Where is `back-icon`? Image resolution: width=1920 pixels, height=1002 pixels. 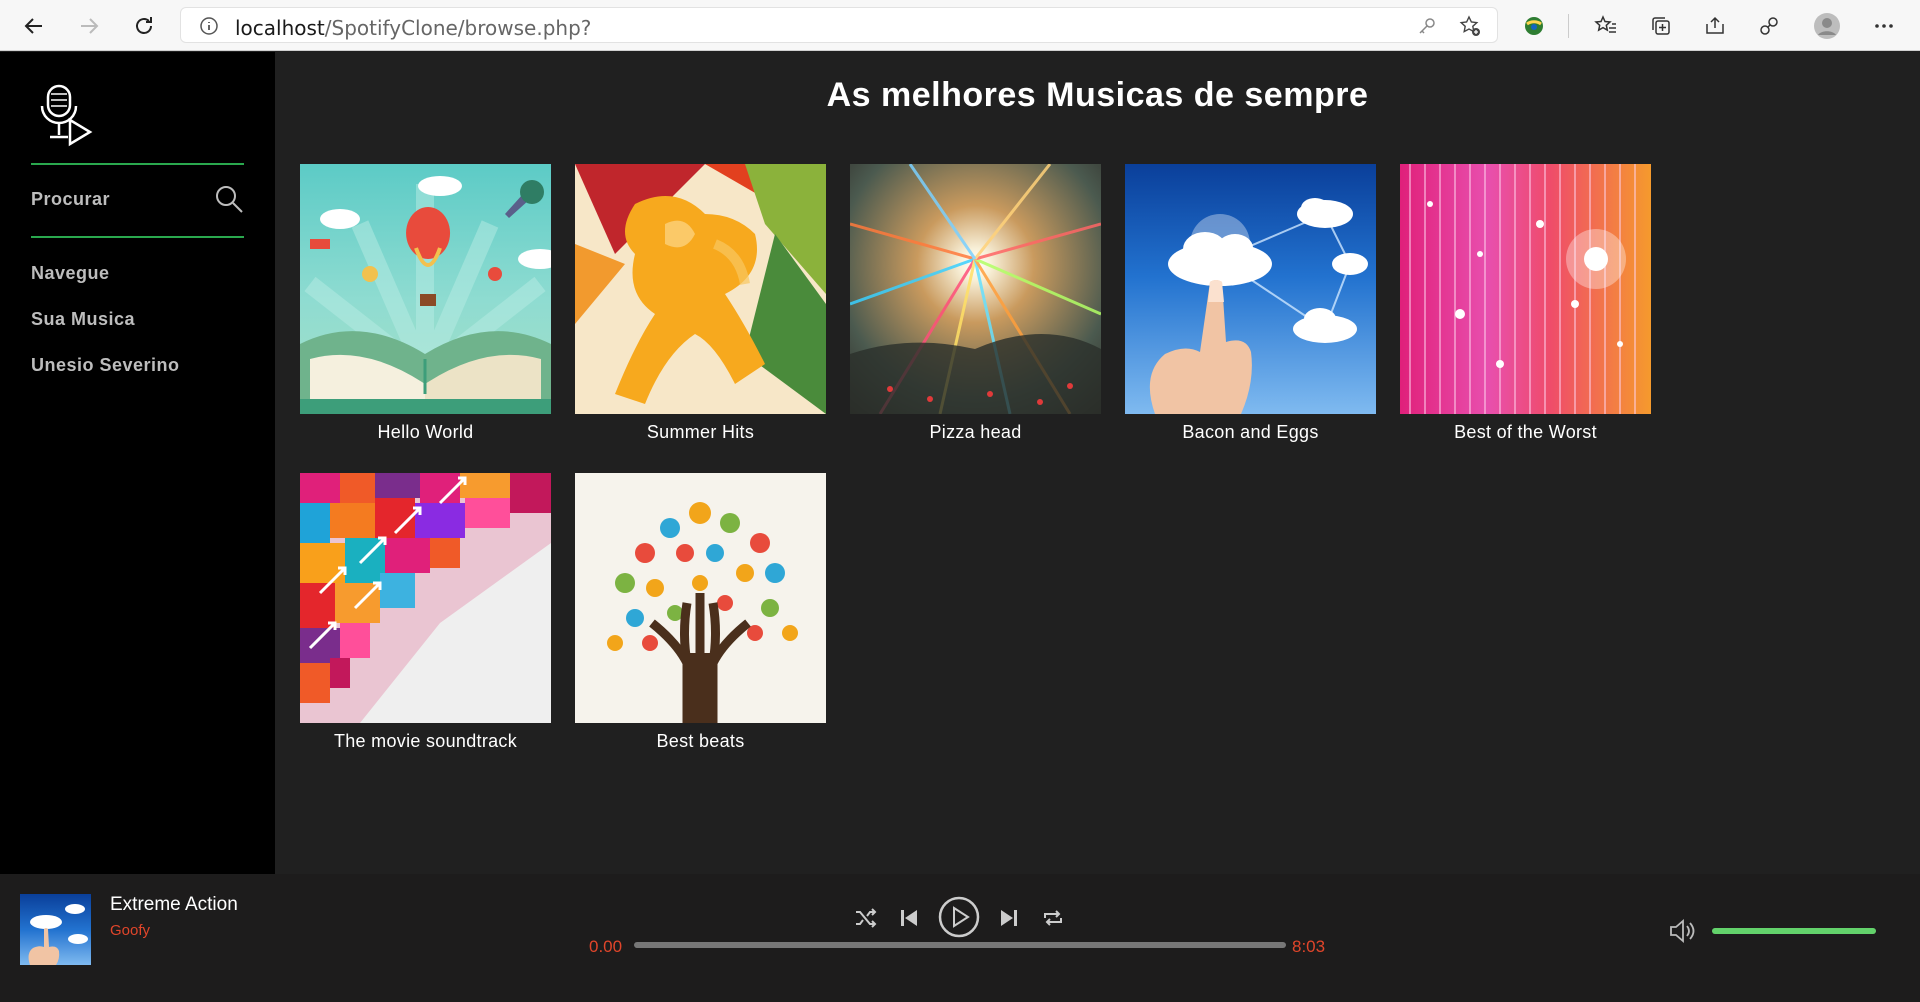
back-icon is located at coordinates (34, 26).